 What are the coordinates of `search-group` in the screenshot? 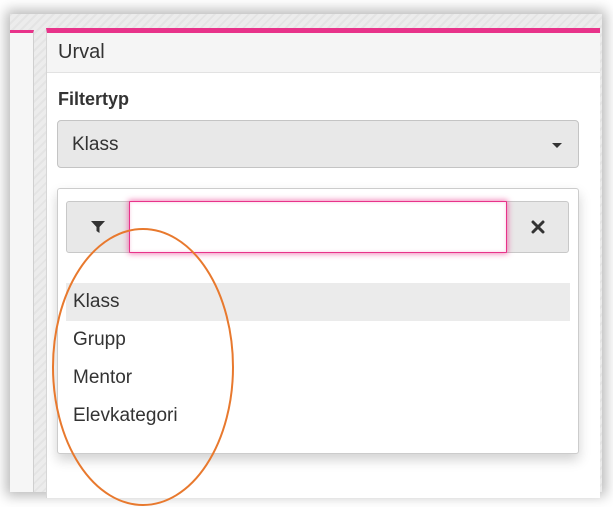 It's located at (317, 227).